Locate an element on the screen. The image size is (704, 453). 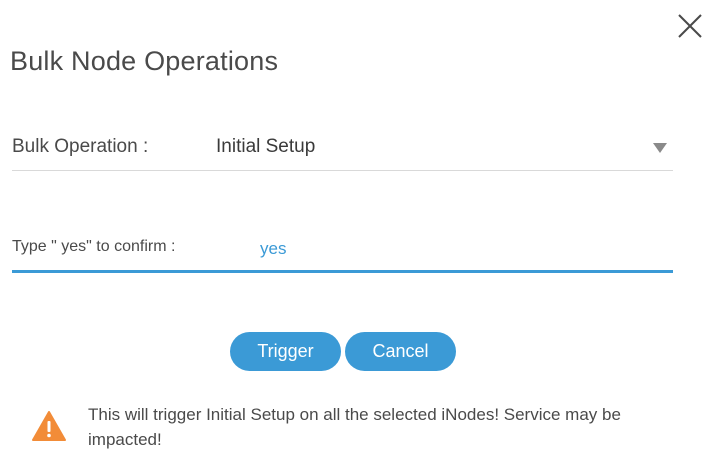
bulk-operation-value: Initial Setup is located at coordinates (265, 147).